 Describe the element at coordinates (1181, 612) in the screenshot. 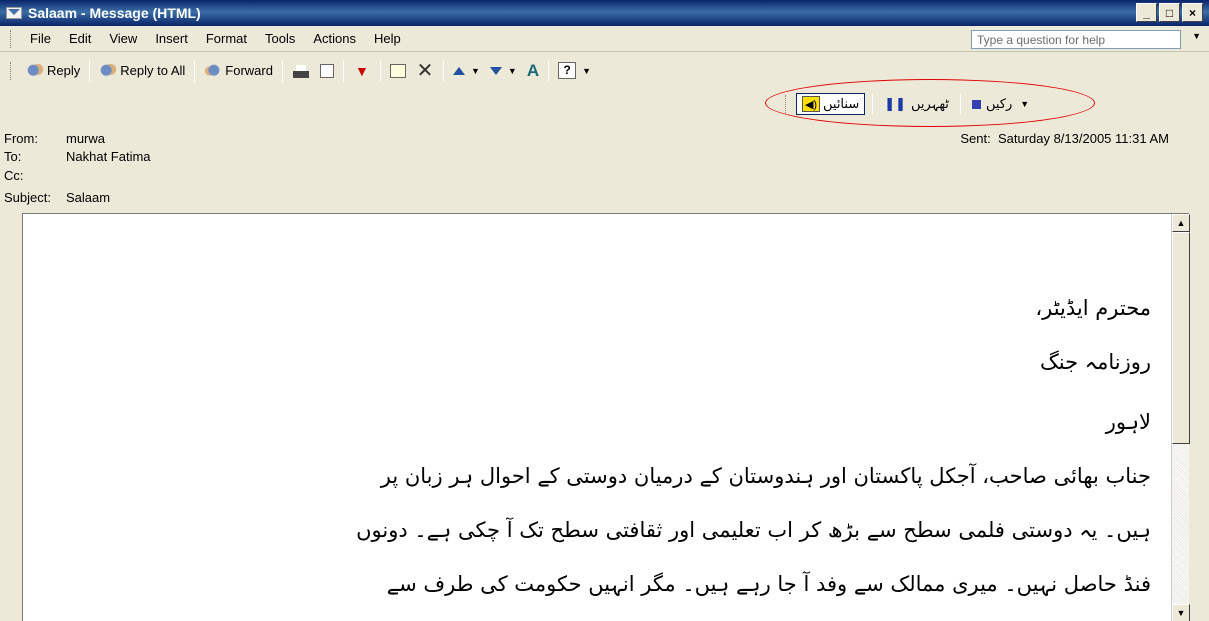

I see `scroll-down-button: ▼` at that location.